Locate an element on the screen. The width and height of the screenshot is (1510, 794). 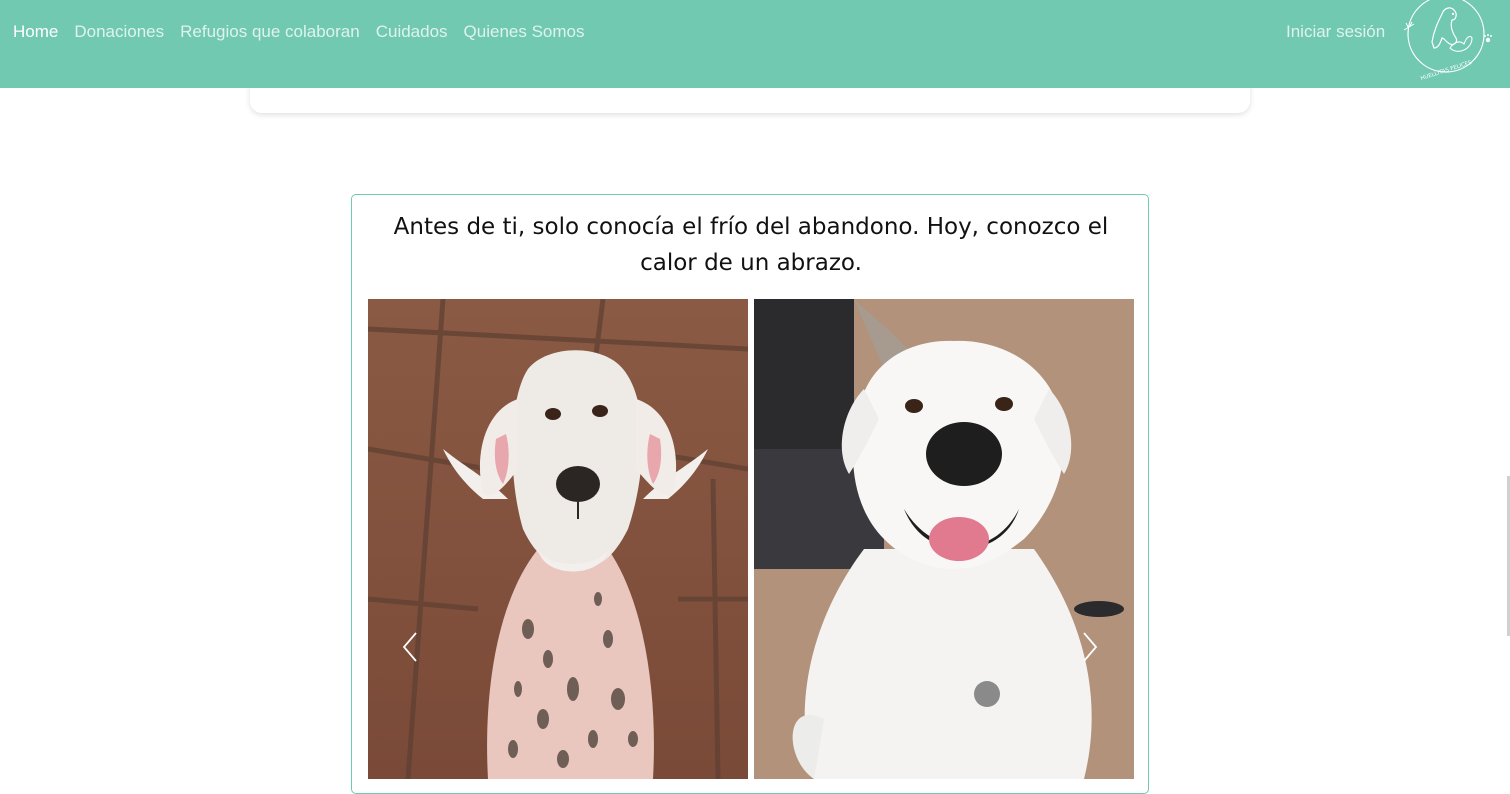
nav-link-home: Home is located at coordinates (35, 32).